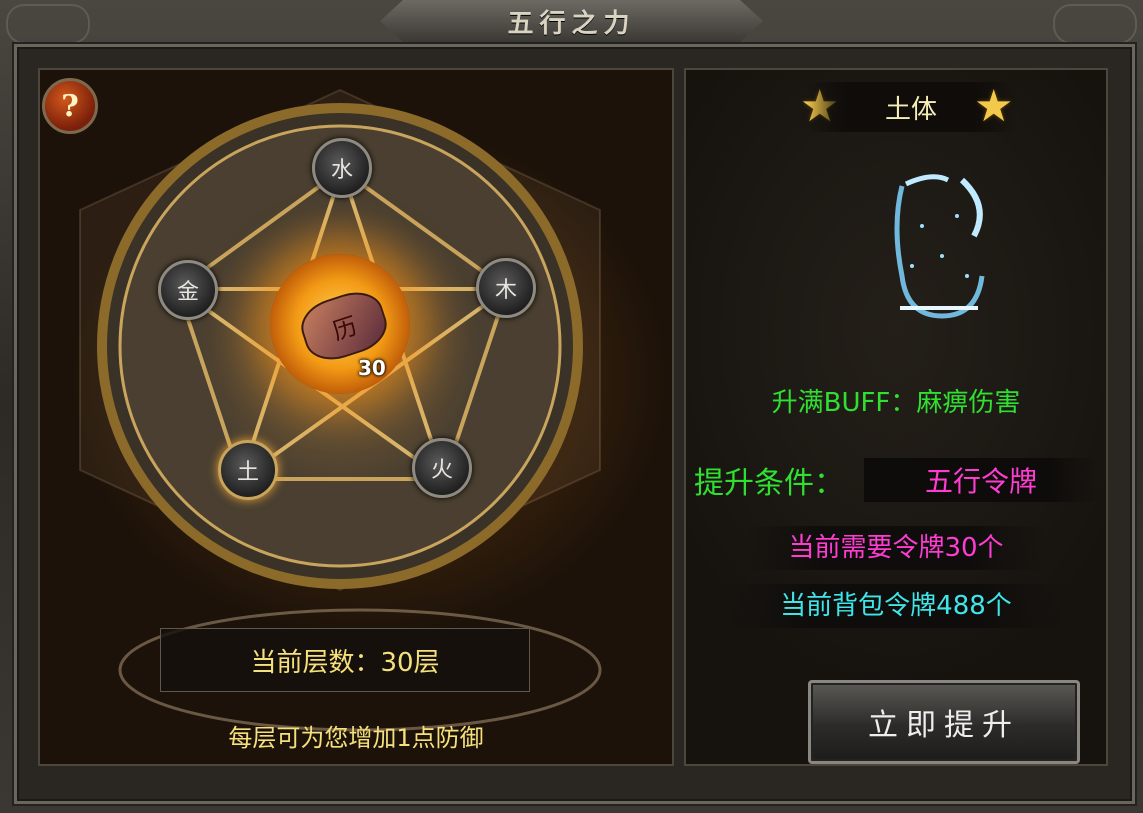 The height and width of the screenshot is (813, 1143). I want to click on layer-description: 每层可为您增加1点防御, so click(356, 738).